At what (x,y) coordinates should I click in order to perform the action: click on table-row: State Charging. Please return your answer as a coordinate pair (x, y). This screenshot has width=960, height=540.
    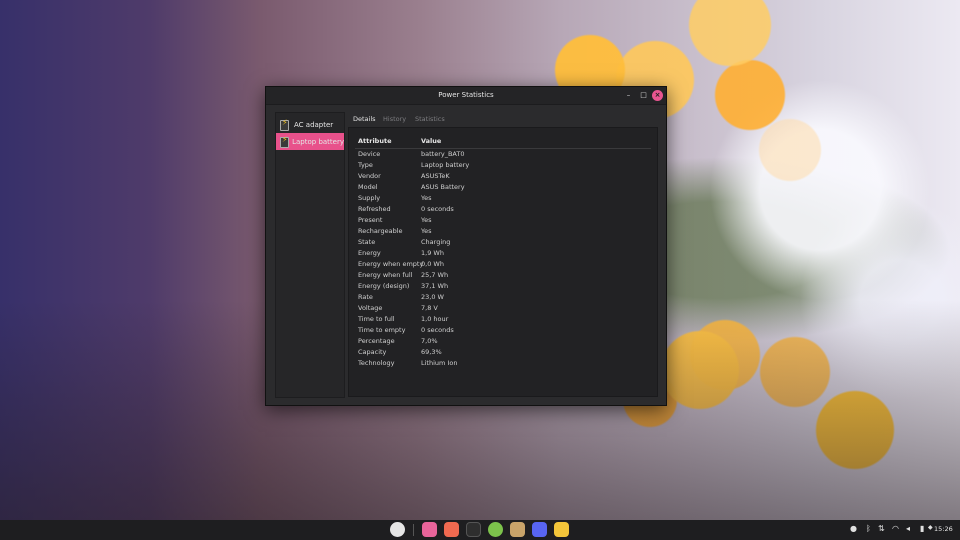
    Looking at the image, I should click on (503, 242).